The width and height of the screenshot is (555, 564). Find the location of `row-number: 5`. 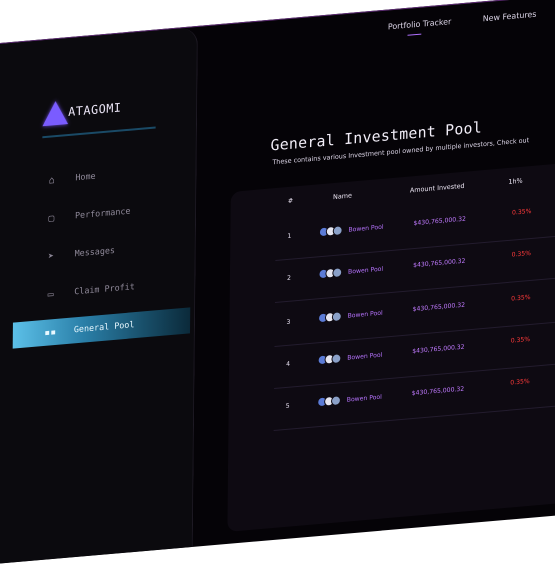

row-number: 5 is located at coordinates (287, 406).